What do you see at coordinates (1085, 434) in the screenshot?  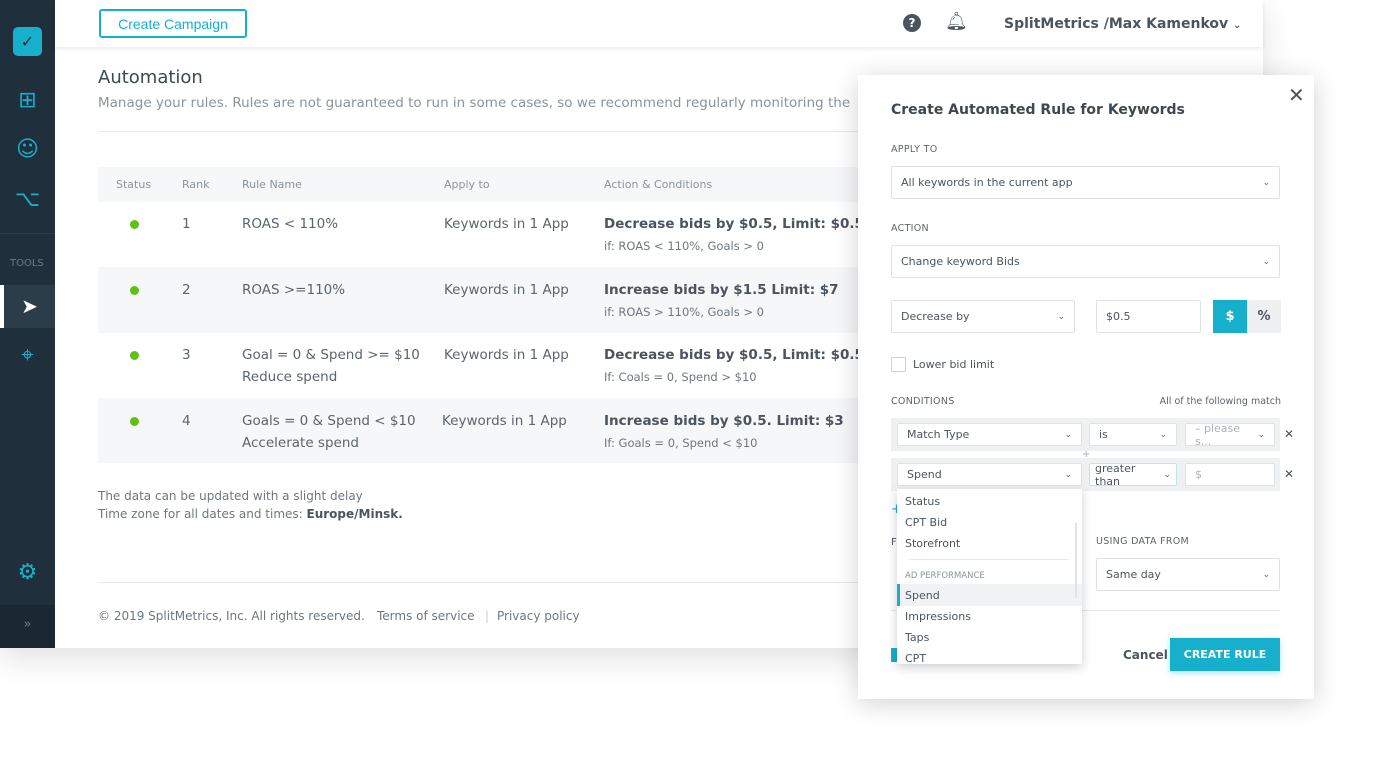 I see `condition-row: Match Type ⌄ is ⌄ – please s... ⌄` at bounding box center [1085, 434].